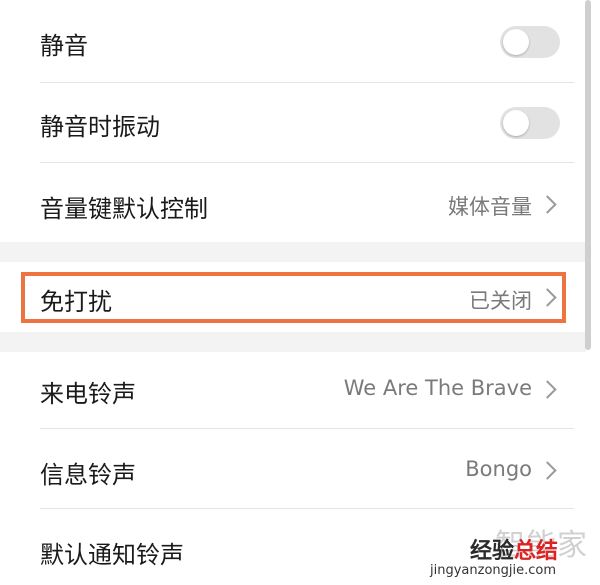 Image resolution: width=600 pixels, height=585 pixels. What do you see at coordinates (516, 42) in the screenshot?
I see `mute-toggle-knob` at bounding box center [516, 42].